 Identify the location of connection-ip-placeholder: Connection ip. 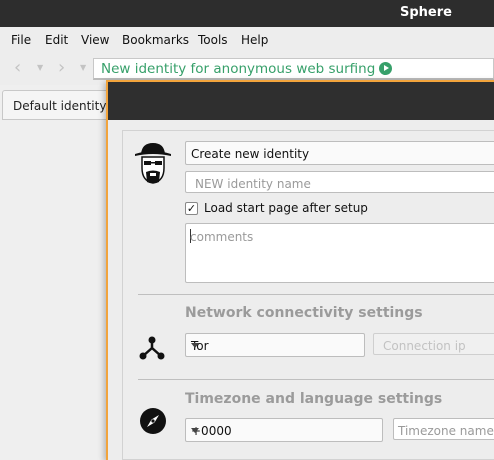
(424, 346).